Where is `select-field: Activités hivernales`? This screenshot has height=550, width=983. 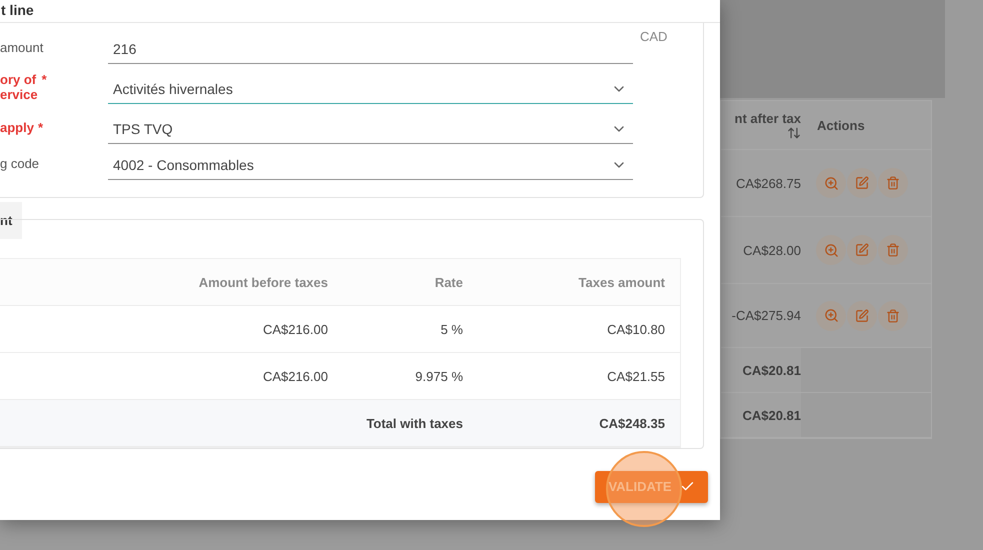 select-field: Activités hivernales is located at coordinates (370, 89).